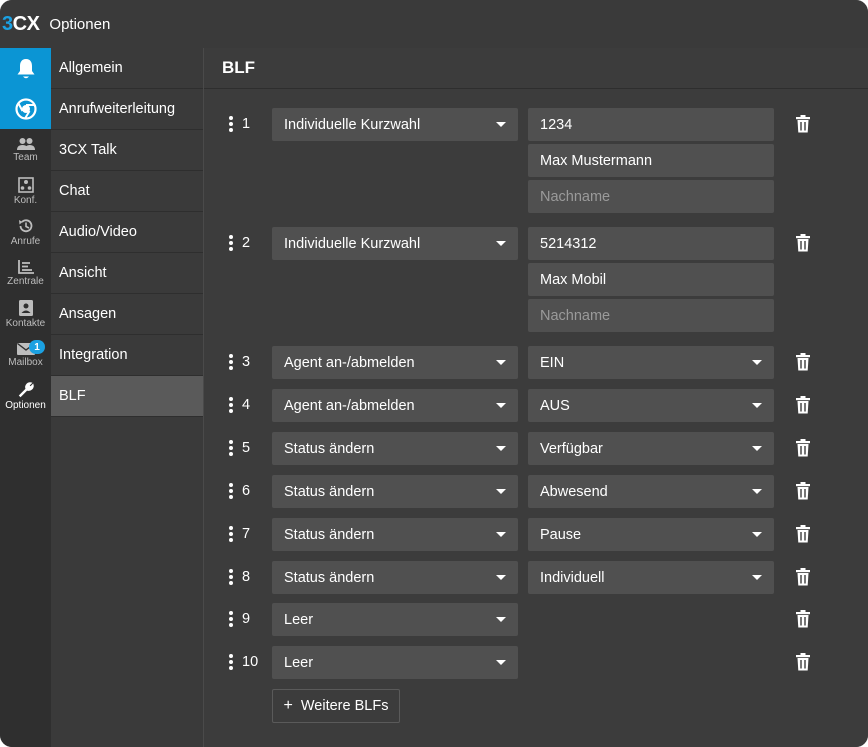  Describe the element at coordinates (26, 23) in the screenshot. I see `logo-cx: CX` at that location.